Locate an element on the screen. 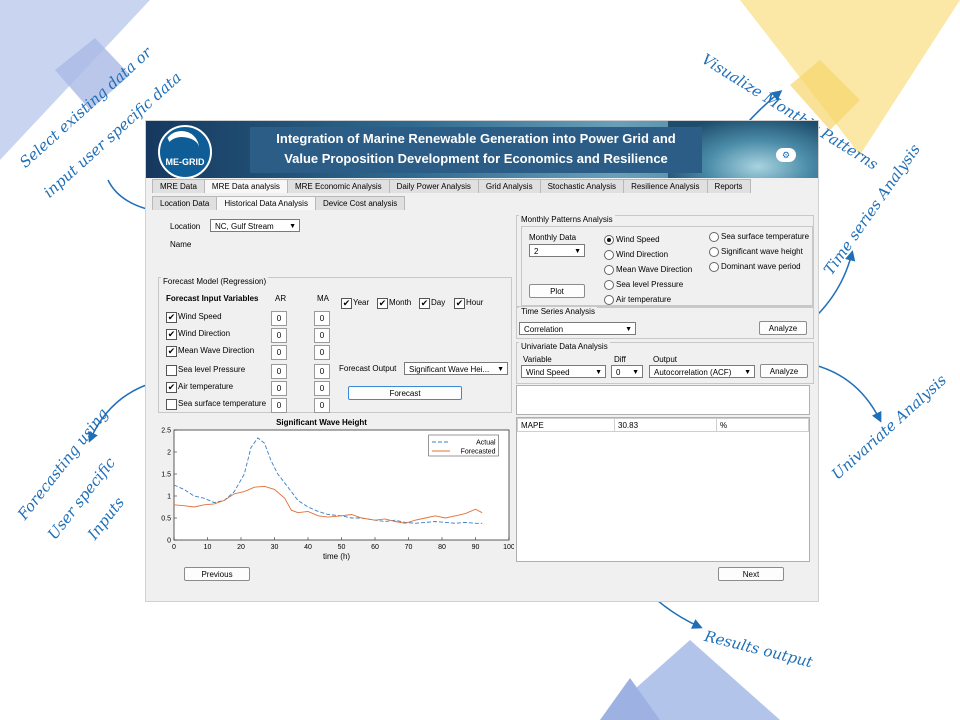 This screenshot has width=960, height=720. sub-tab: Device Cost analysis is located at coordinates (360, 203).